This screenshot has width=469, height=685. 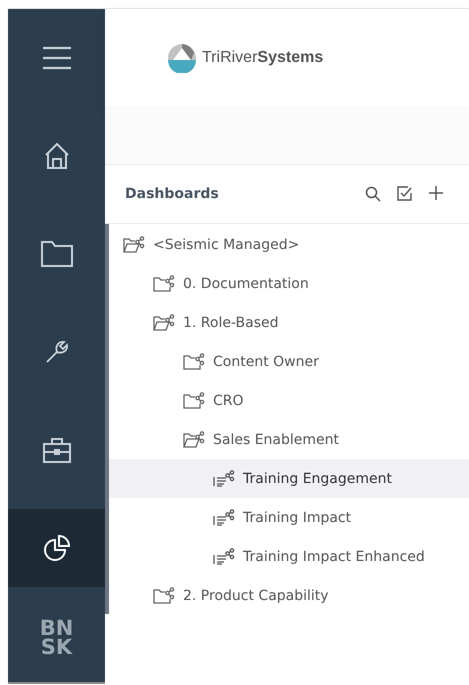 I want to click on tree-item: 0. Documentation, so click(x=287, y=283).